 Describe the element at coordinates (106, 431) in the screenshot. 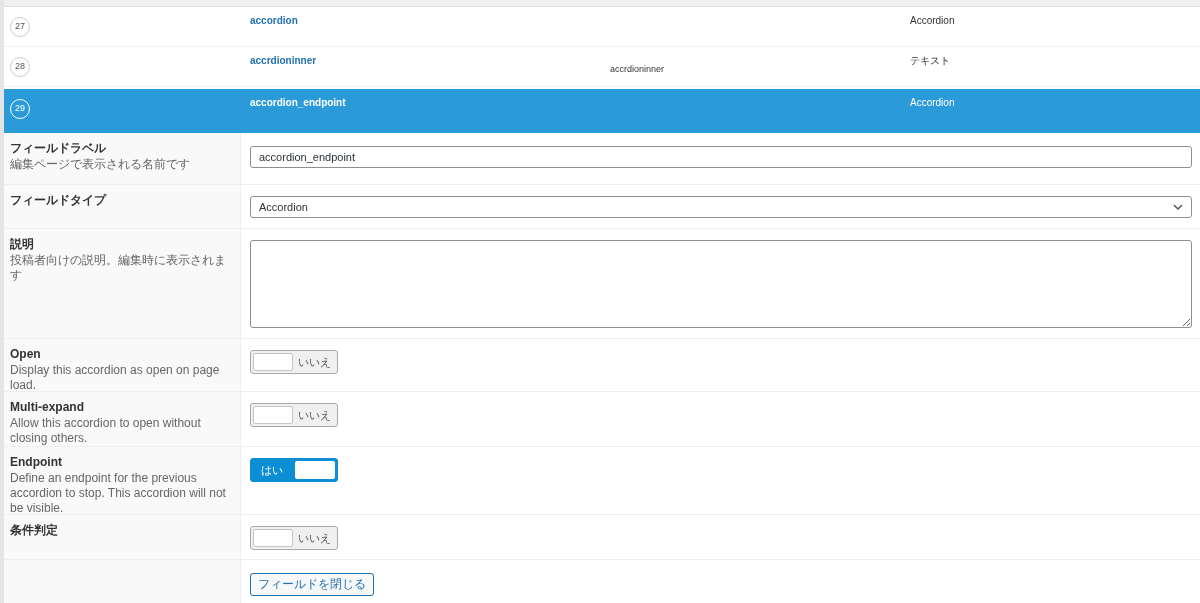

I see `setting-description: Allow this accordion to open without closing others.` at that location.